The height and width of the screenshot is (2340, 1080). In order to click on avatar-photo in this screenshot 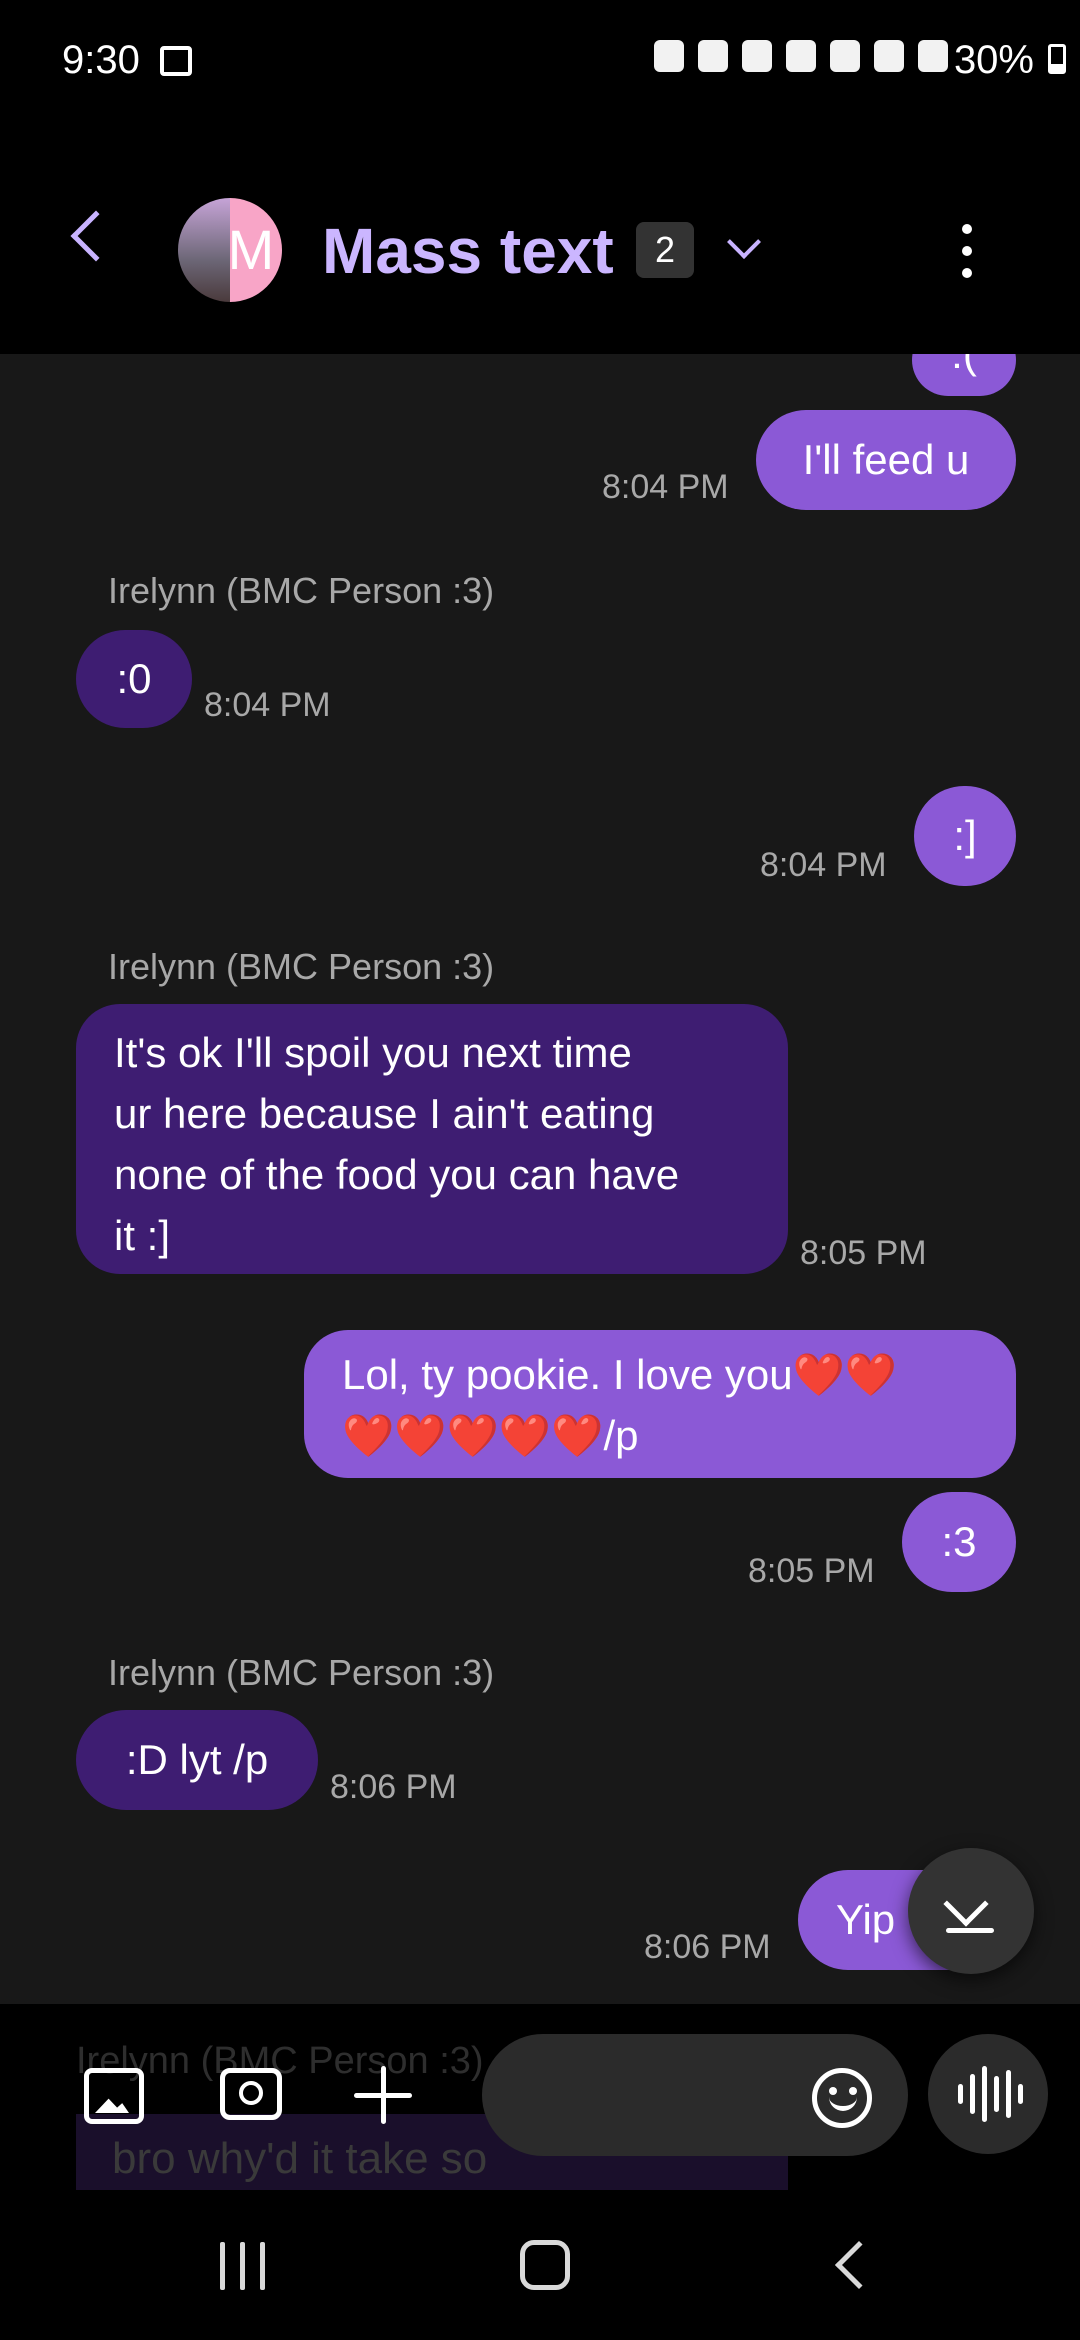, I will do `click(204, 250)`.